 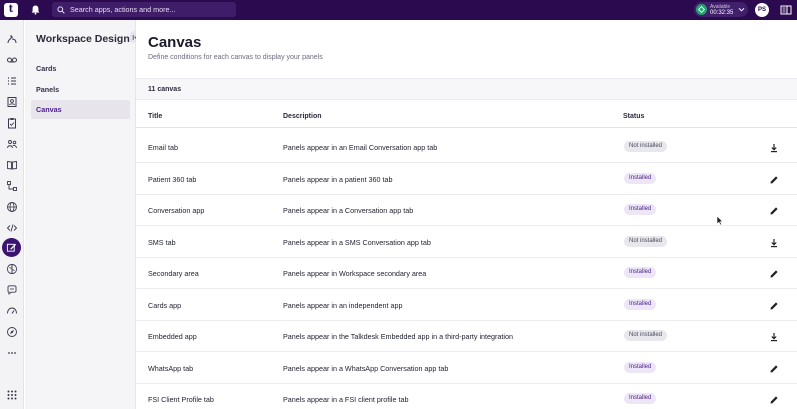 What do you see at coordinates (171, 368) in the screenshot?
I see `row-title: WhatsApp tab` at bounding box center [171, 368].